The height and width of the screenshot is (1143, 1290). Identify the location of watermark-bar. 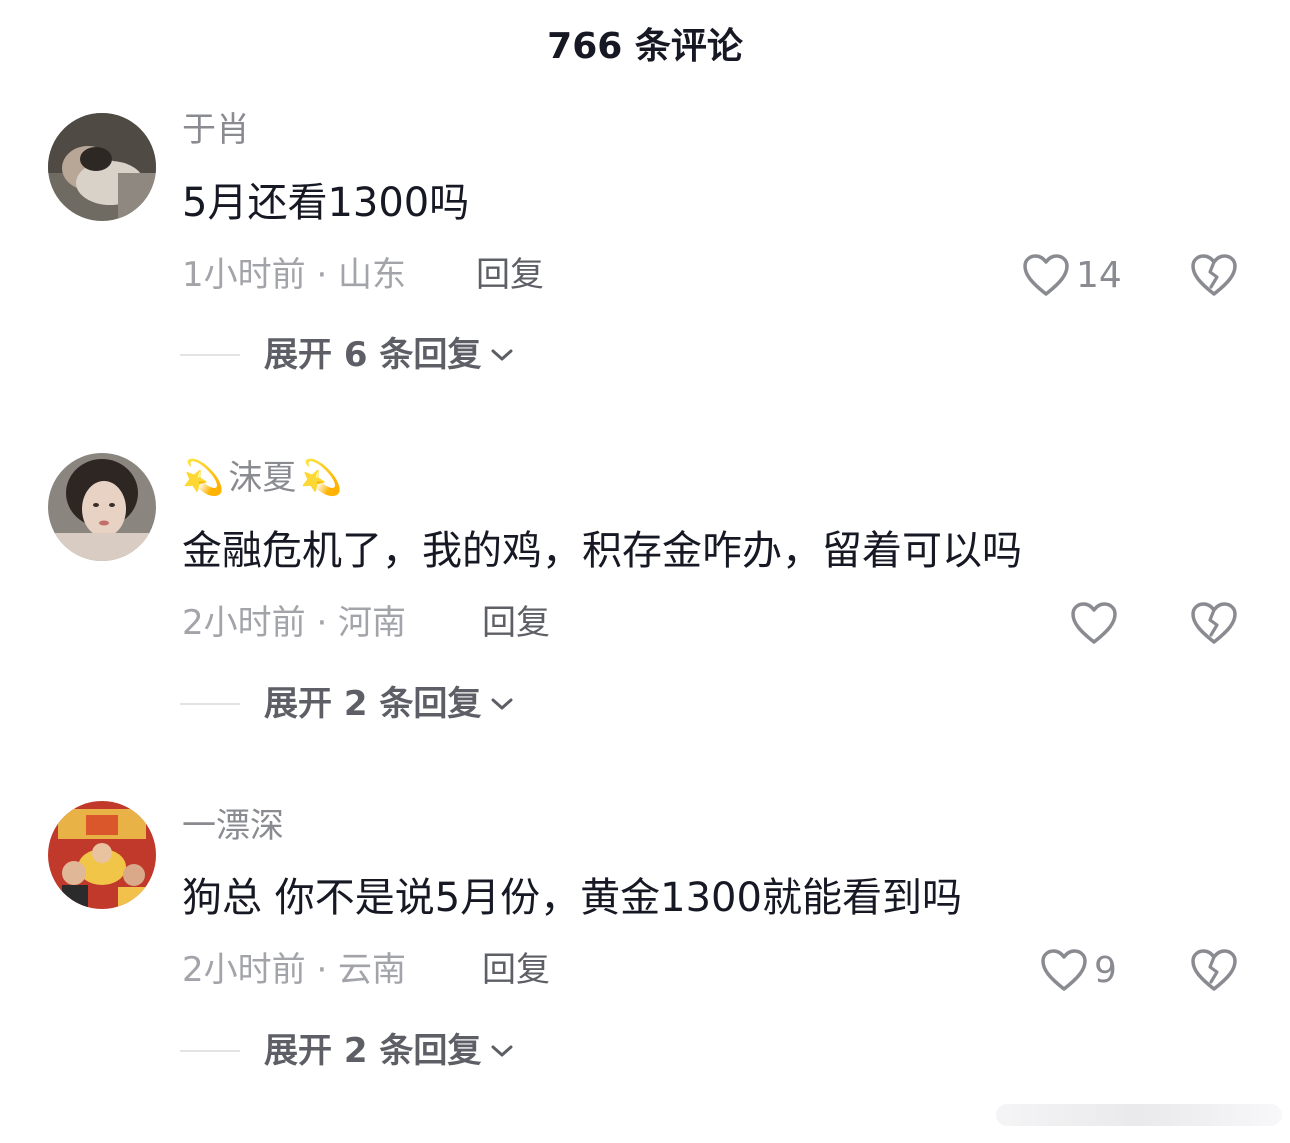
(1139, 1115).